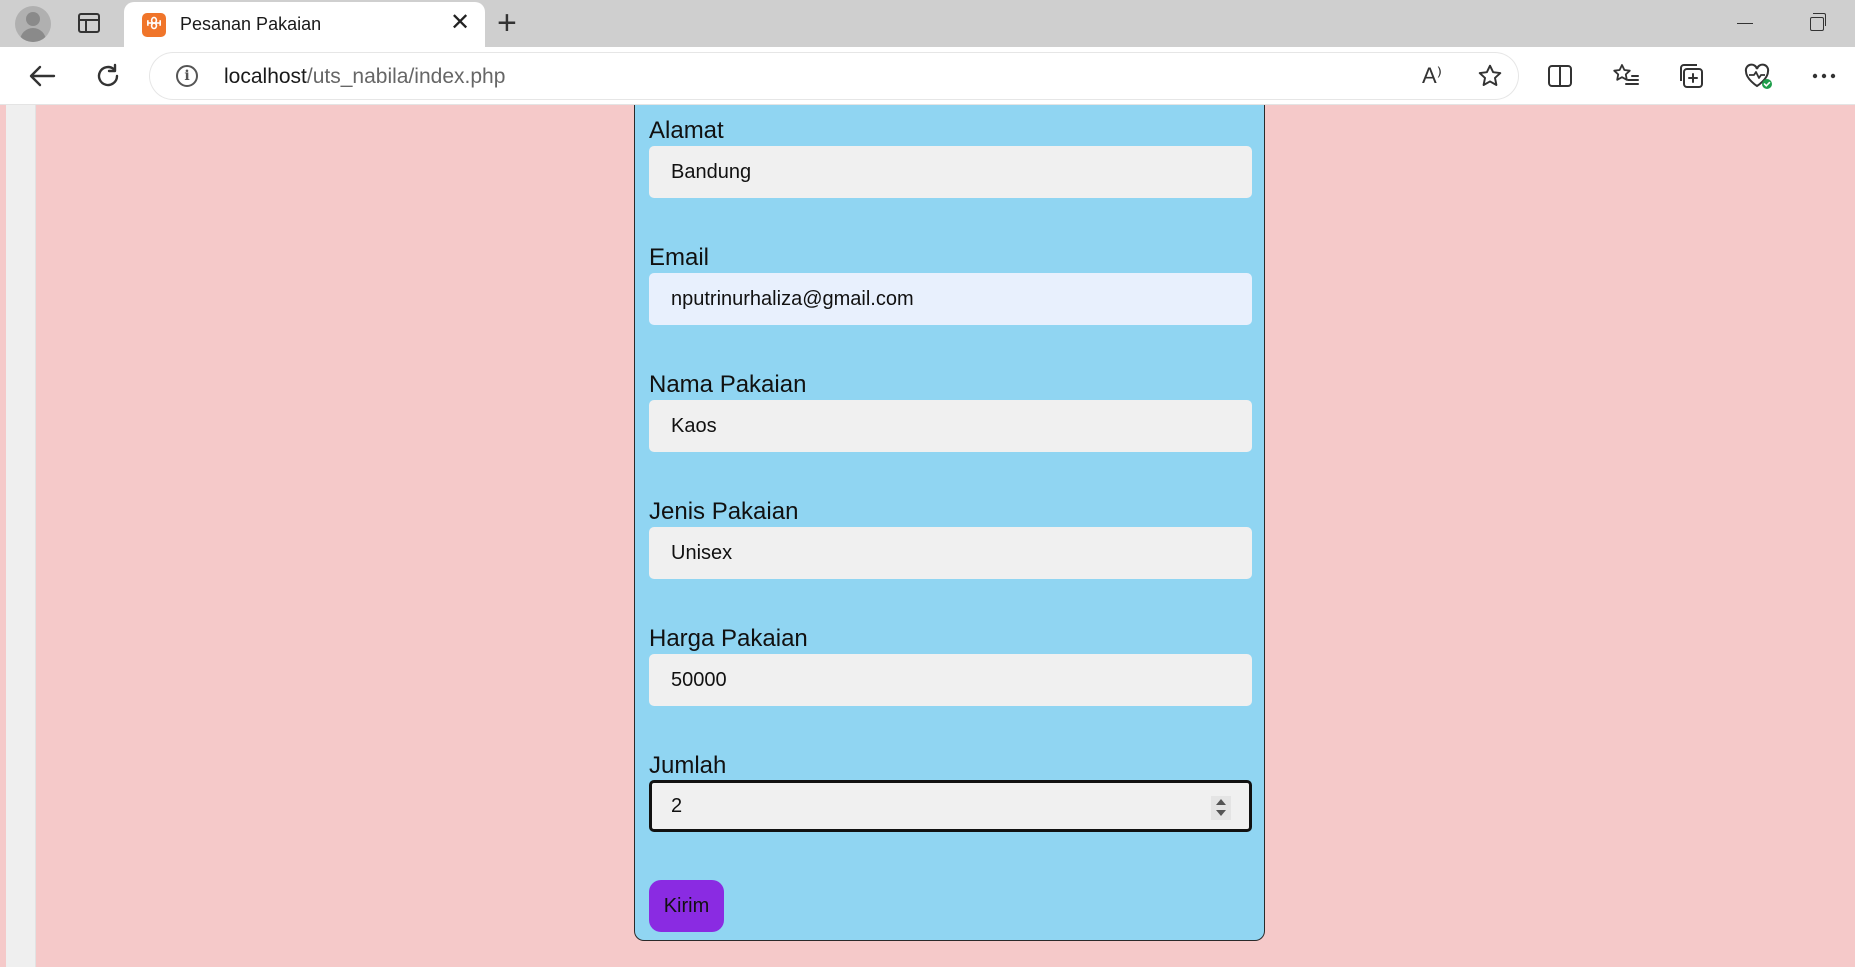 This screenshot has height=967, width=1855. I want to click on harga-pakaian-input: 50000, so click(950, 680).